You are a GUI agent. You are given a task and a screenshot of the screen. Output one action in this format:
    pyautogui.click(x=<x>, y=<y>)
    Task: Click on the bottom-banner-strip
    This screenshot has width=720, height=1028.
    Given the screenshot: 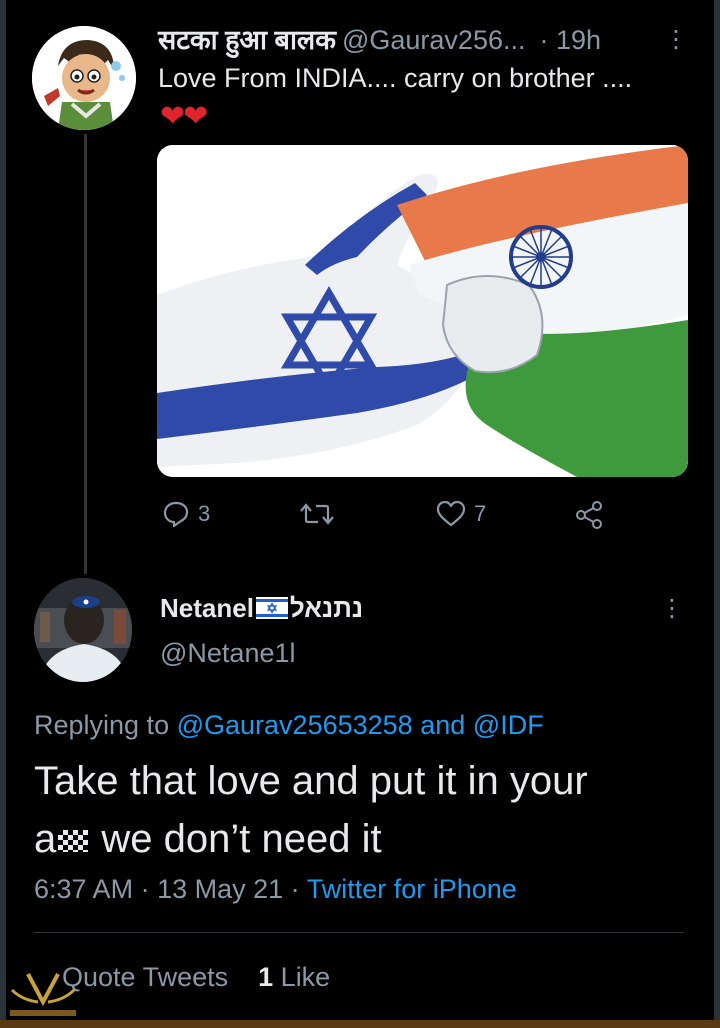 What is the action you would take?
    pyautogui.click(x=360, y=1024)
    